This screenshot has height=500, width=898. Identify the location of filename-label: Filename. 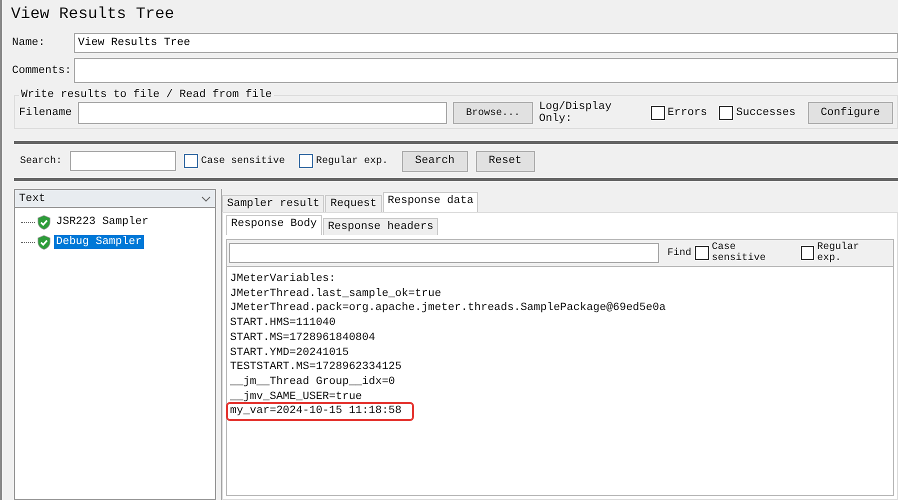
(45, 113).